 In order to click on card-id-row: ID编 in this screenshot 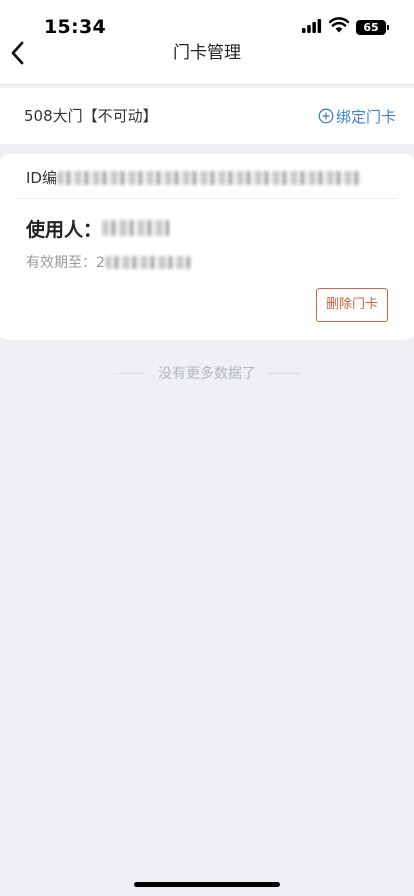, I will do `click(193, 178)`.